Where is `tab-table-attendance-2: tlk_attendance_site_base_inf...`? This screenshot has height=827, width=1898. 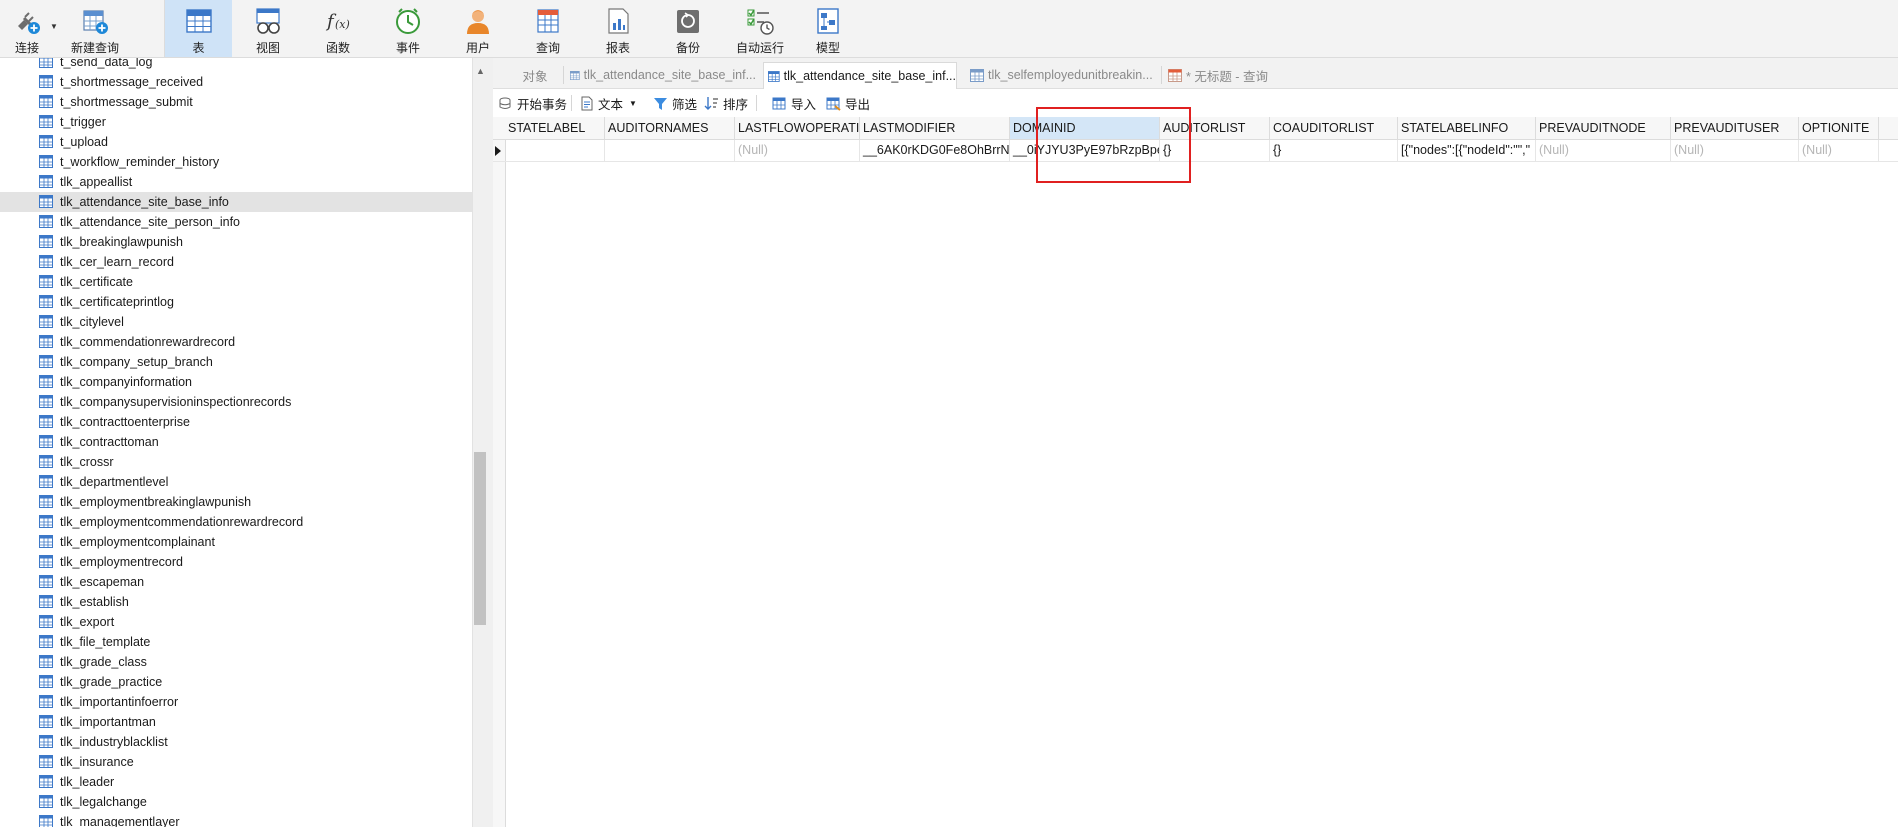
tab-table-attendance-2: tlk_attendance_site_base_inf... is located at coordinates (860, 75).